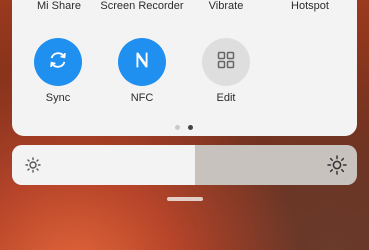  What do you see at coordinates (184, 165) in the screenshot?
I see `brightness-slider` at bounding box center [184, 165].